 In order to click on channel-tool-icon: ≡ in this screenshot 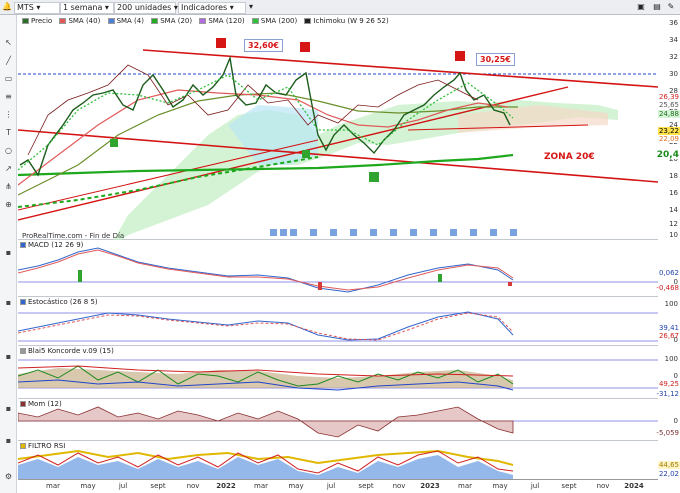, I will do `click(8, 96)`.